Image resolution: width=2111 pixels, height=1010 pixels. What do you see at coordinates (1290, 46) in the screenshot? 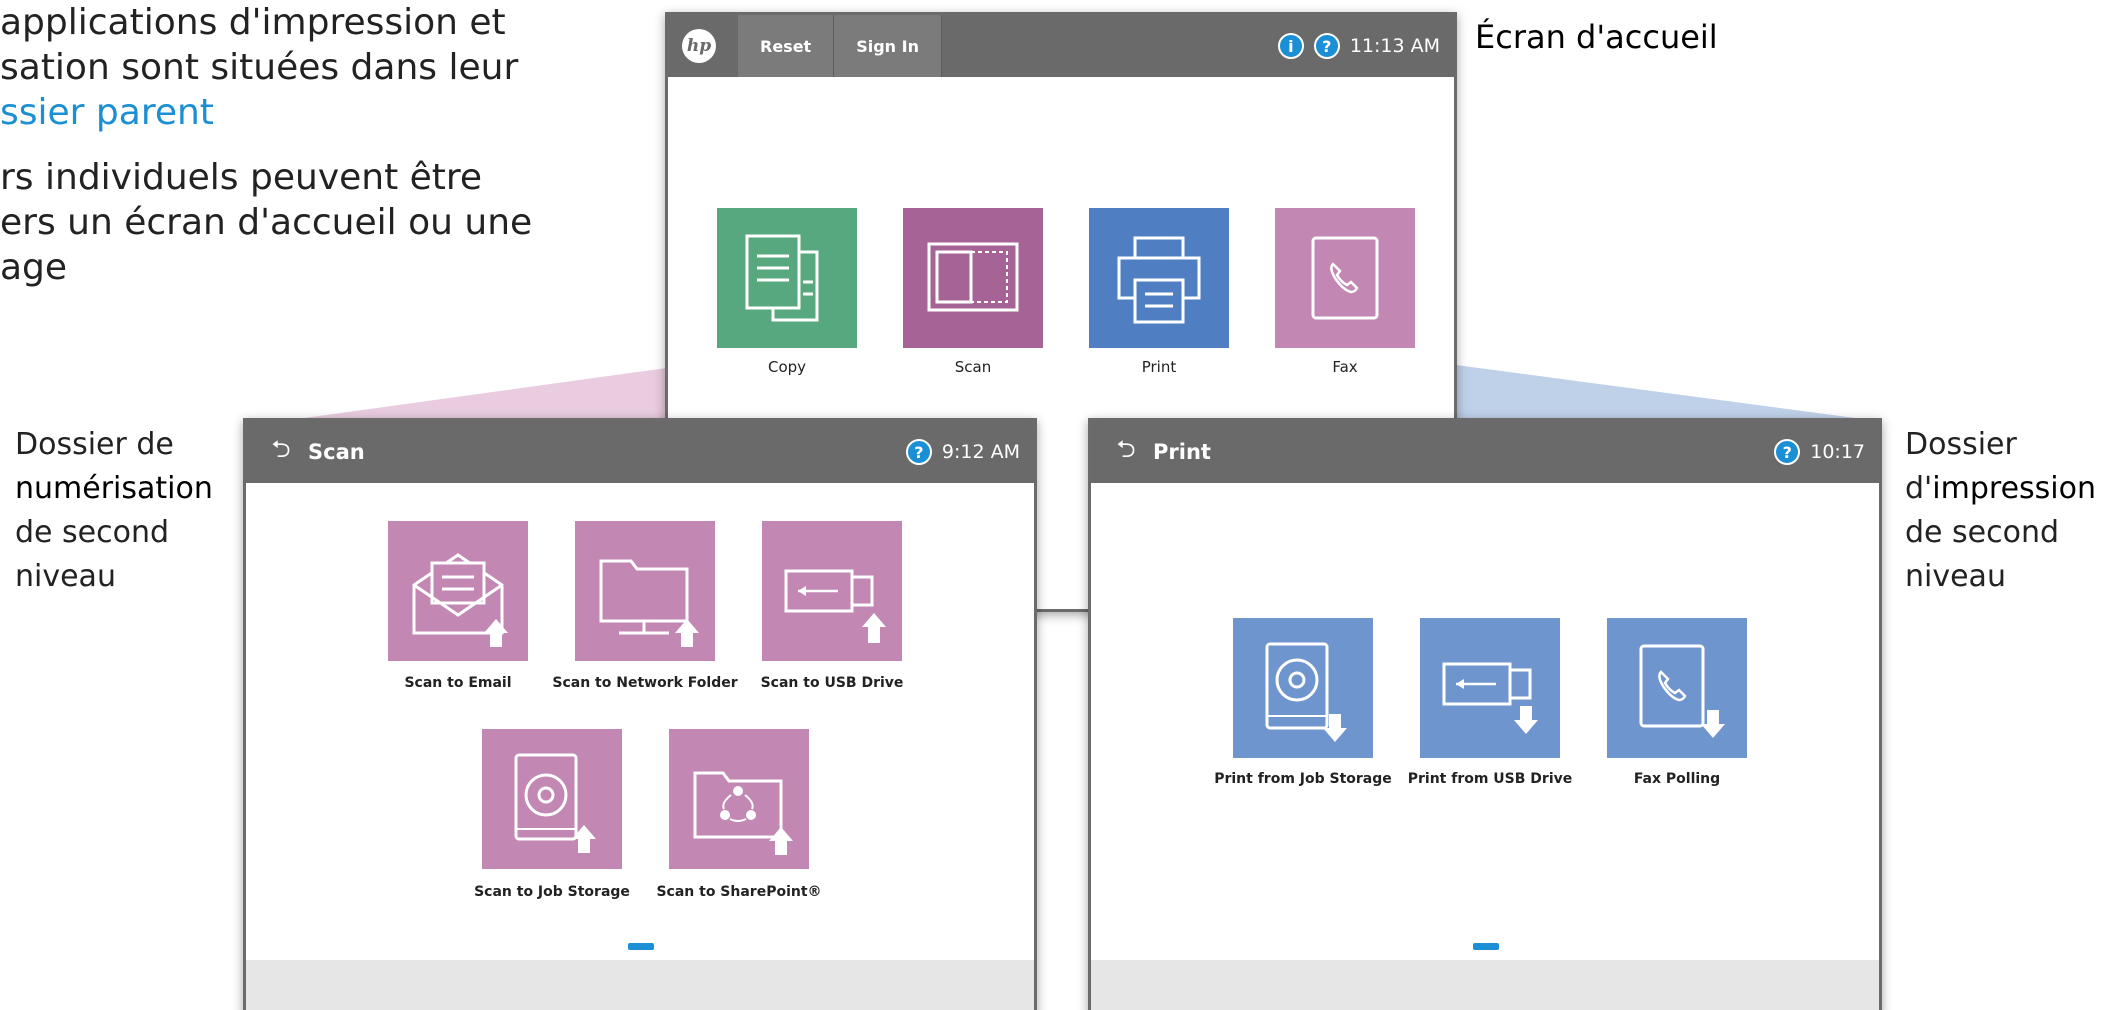
I see `info-icon: i` at bounding box center [1290, 46].